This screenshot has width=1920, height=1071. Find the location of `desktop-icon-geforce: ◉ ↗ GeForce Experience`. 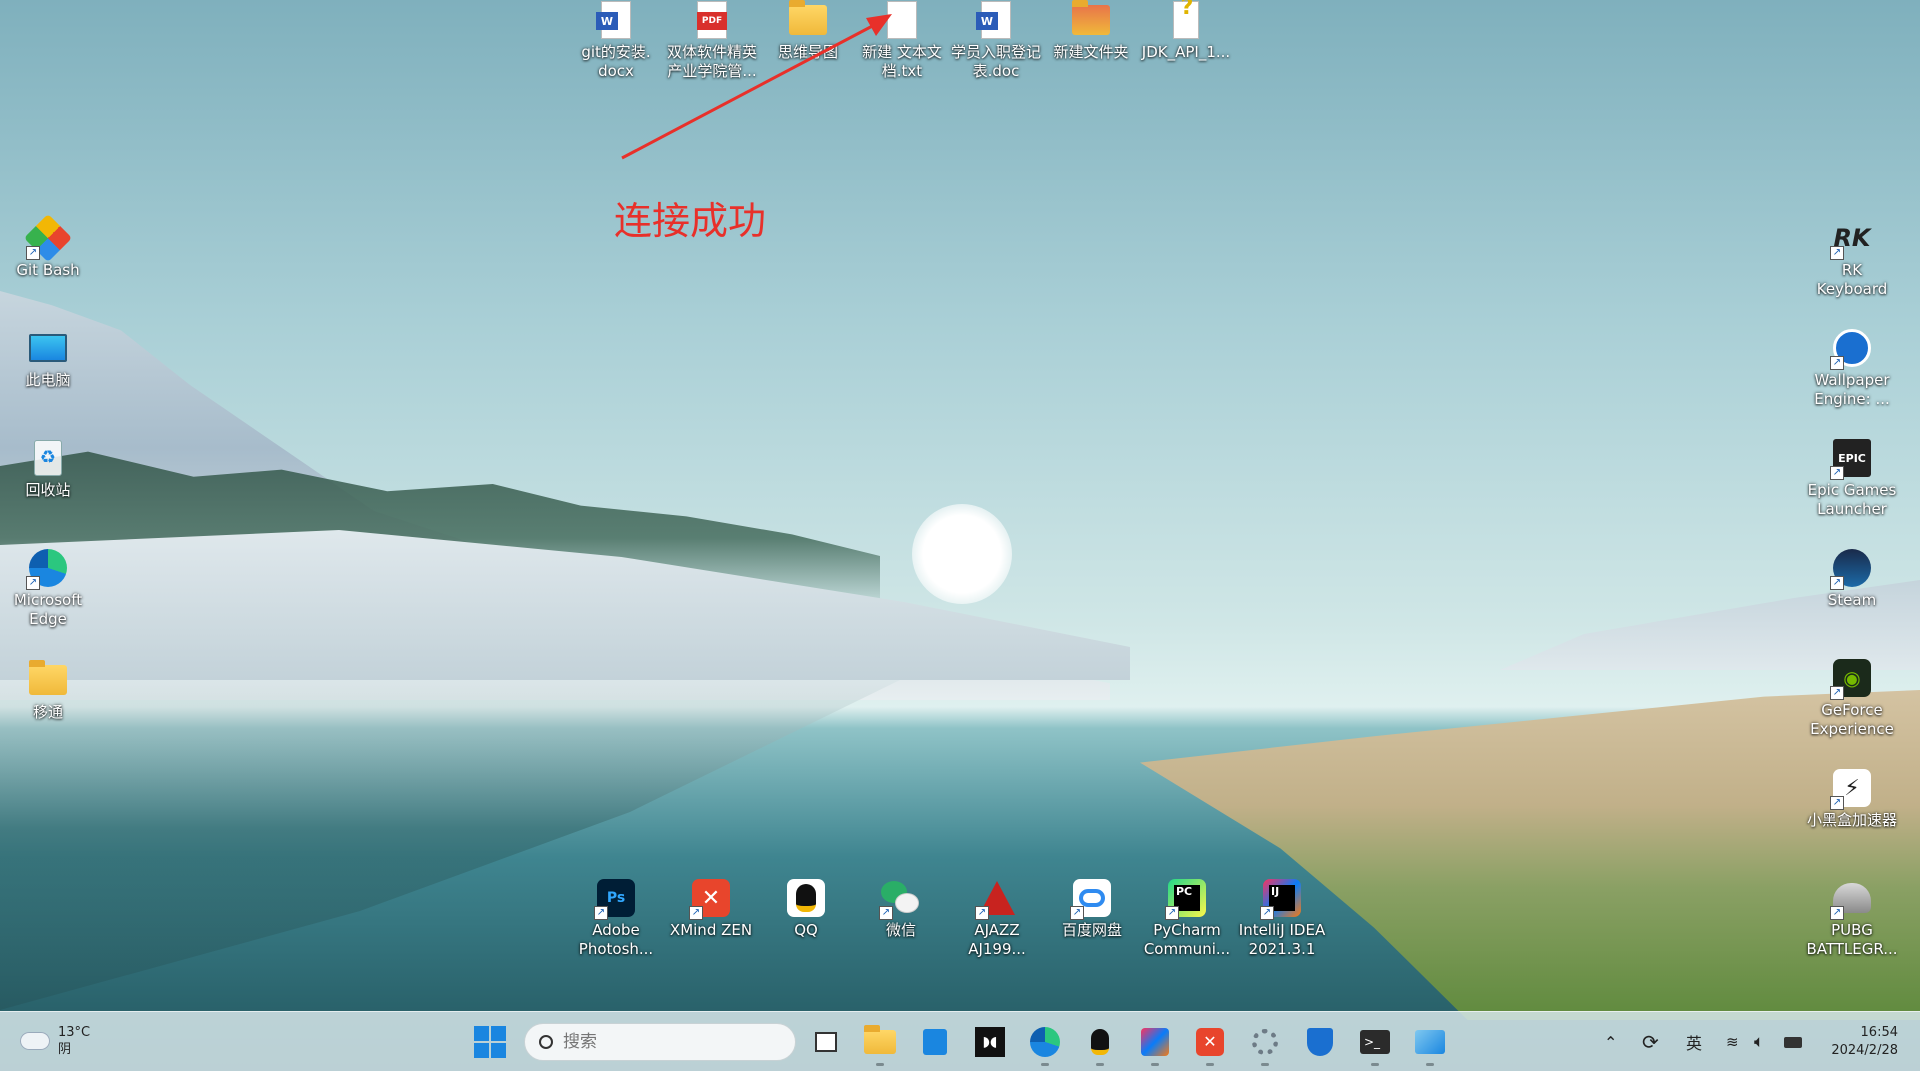

desktop-icon-geforce: ◉ ↗ GeForce Experience is located at coordinates (1852, 698).